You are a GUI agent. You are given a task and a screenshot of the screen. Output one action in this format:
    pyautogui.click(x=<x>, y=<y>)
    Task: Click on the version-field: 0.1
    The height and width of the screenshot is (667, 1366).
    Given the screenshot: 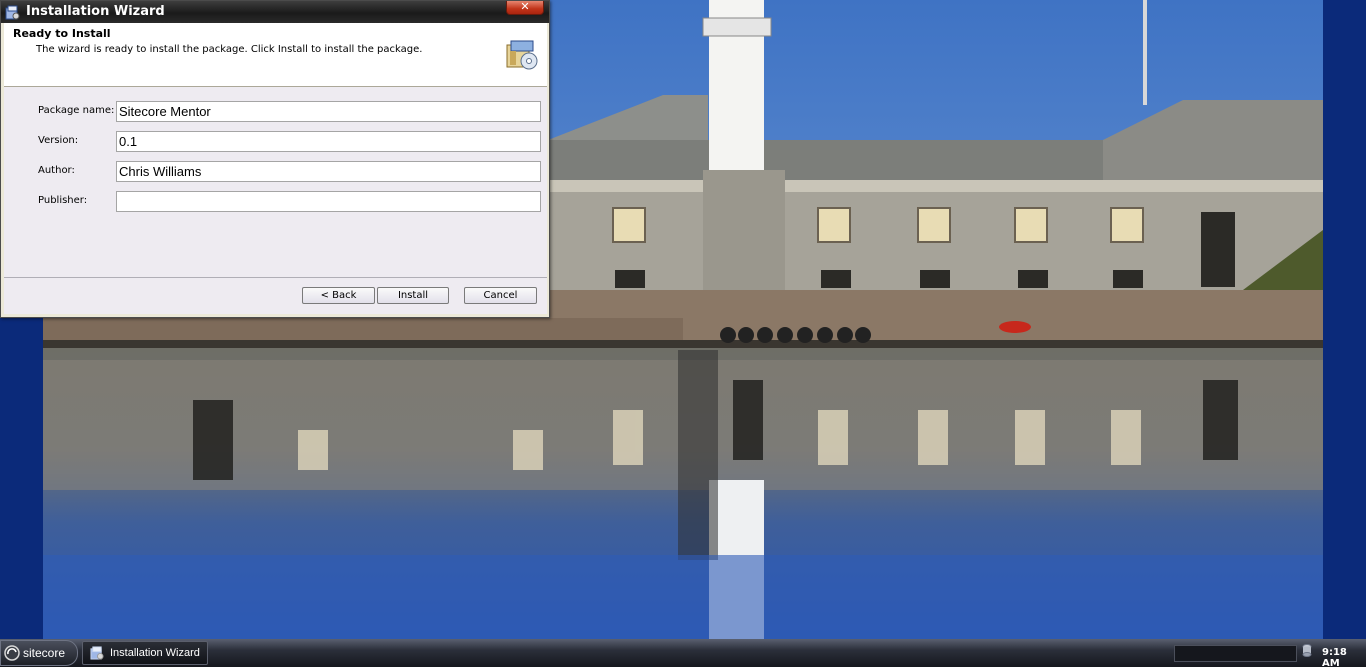 What is the action you would take?
    pyautogui.click(x=328, y=141)
    